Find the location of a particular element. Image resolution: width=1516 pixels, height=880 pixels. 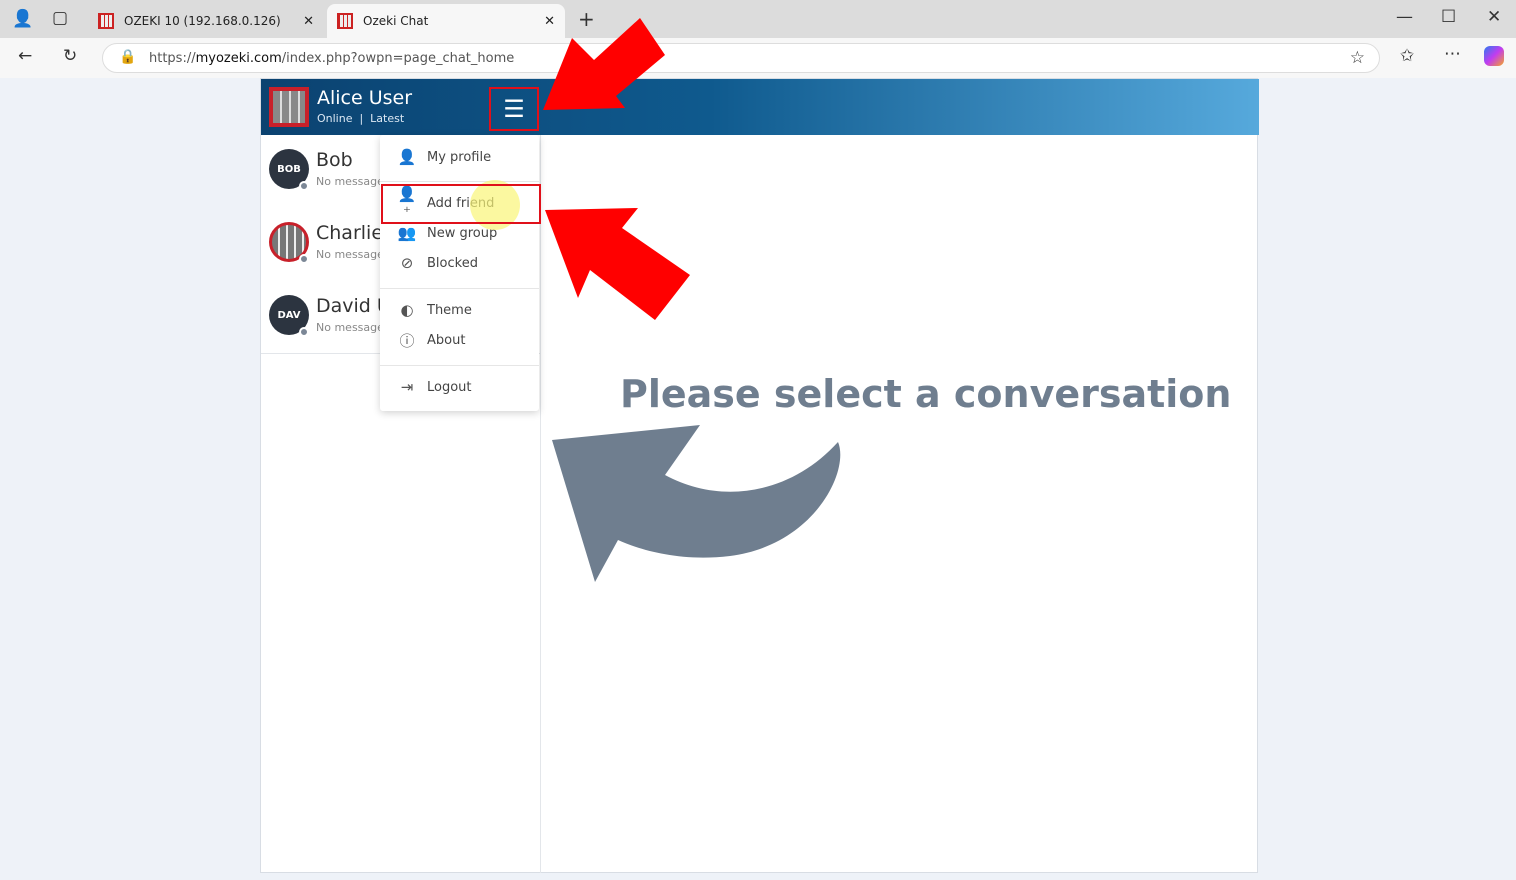

menu-label: Logout is located at coordinates (449, 387).